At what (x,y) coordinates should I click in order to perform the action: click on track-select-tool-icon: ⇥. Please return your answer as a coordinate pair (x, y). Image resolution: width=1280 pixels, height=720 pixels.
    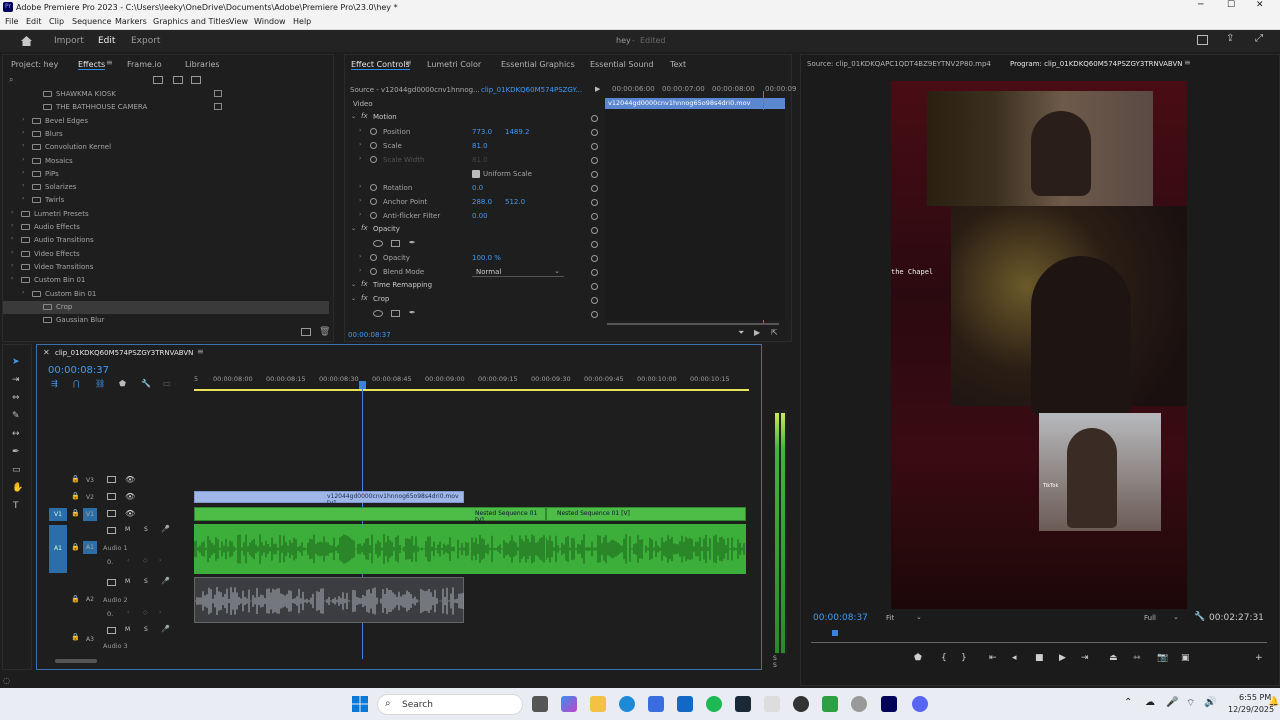
    Looking at the image, I should click on (16, 380).